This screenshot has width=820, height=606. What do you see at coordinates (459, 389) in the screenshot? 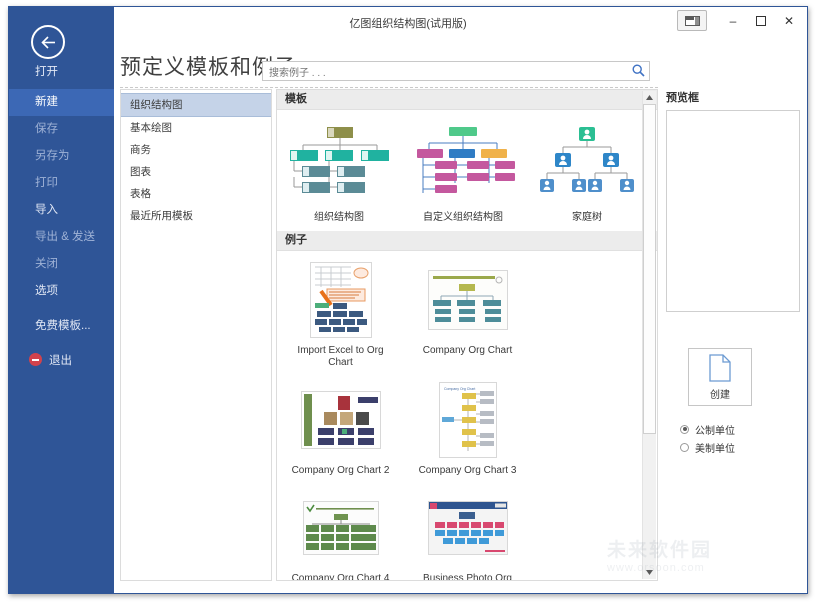
I see `svg-text: Company Org Chart` at bounding box center [459, 389].